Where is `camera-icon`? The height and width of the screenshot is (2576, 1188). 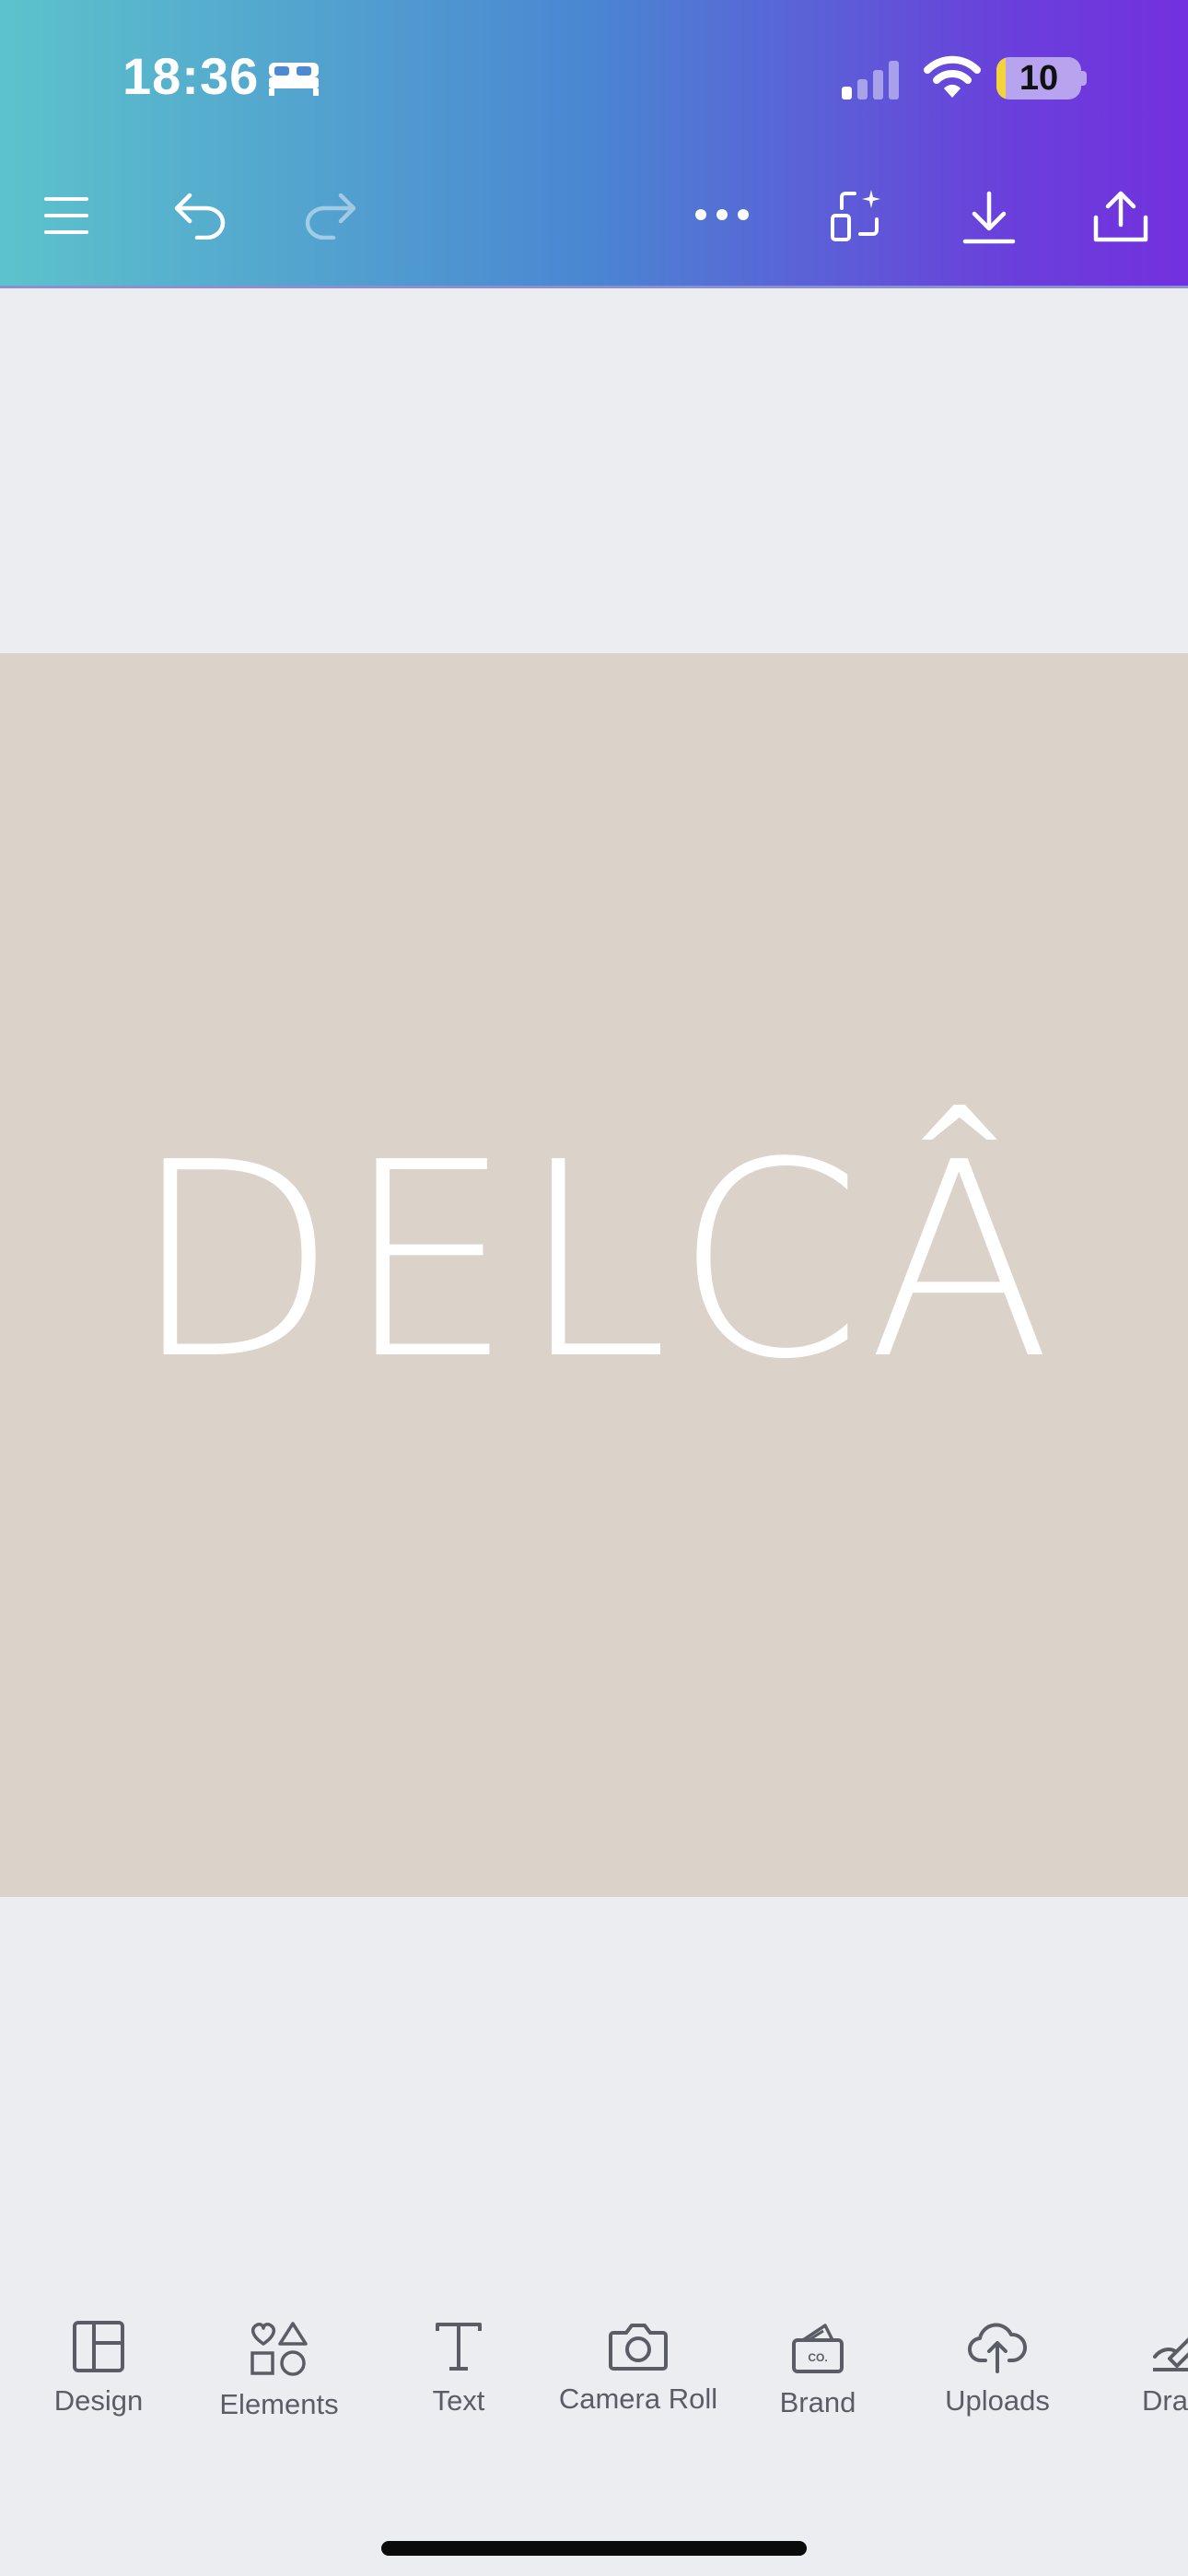
camera-icon is located at coordinates (638, 2347).